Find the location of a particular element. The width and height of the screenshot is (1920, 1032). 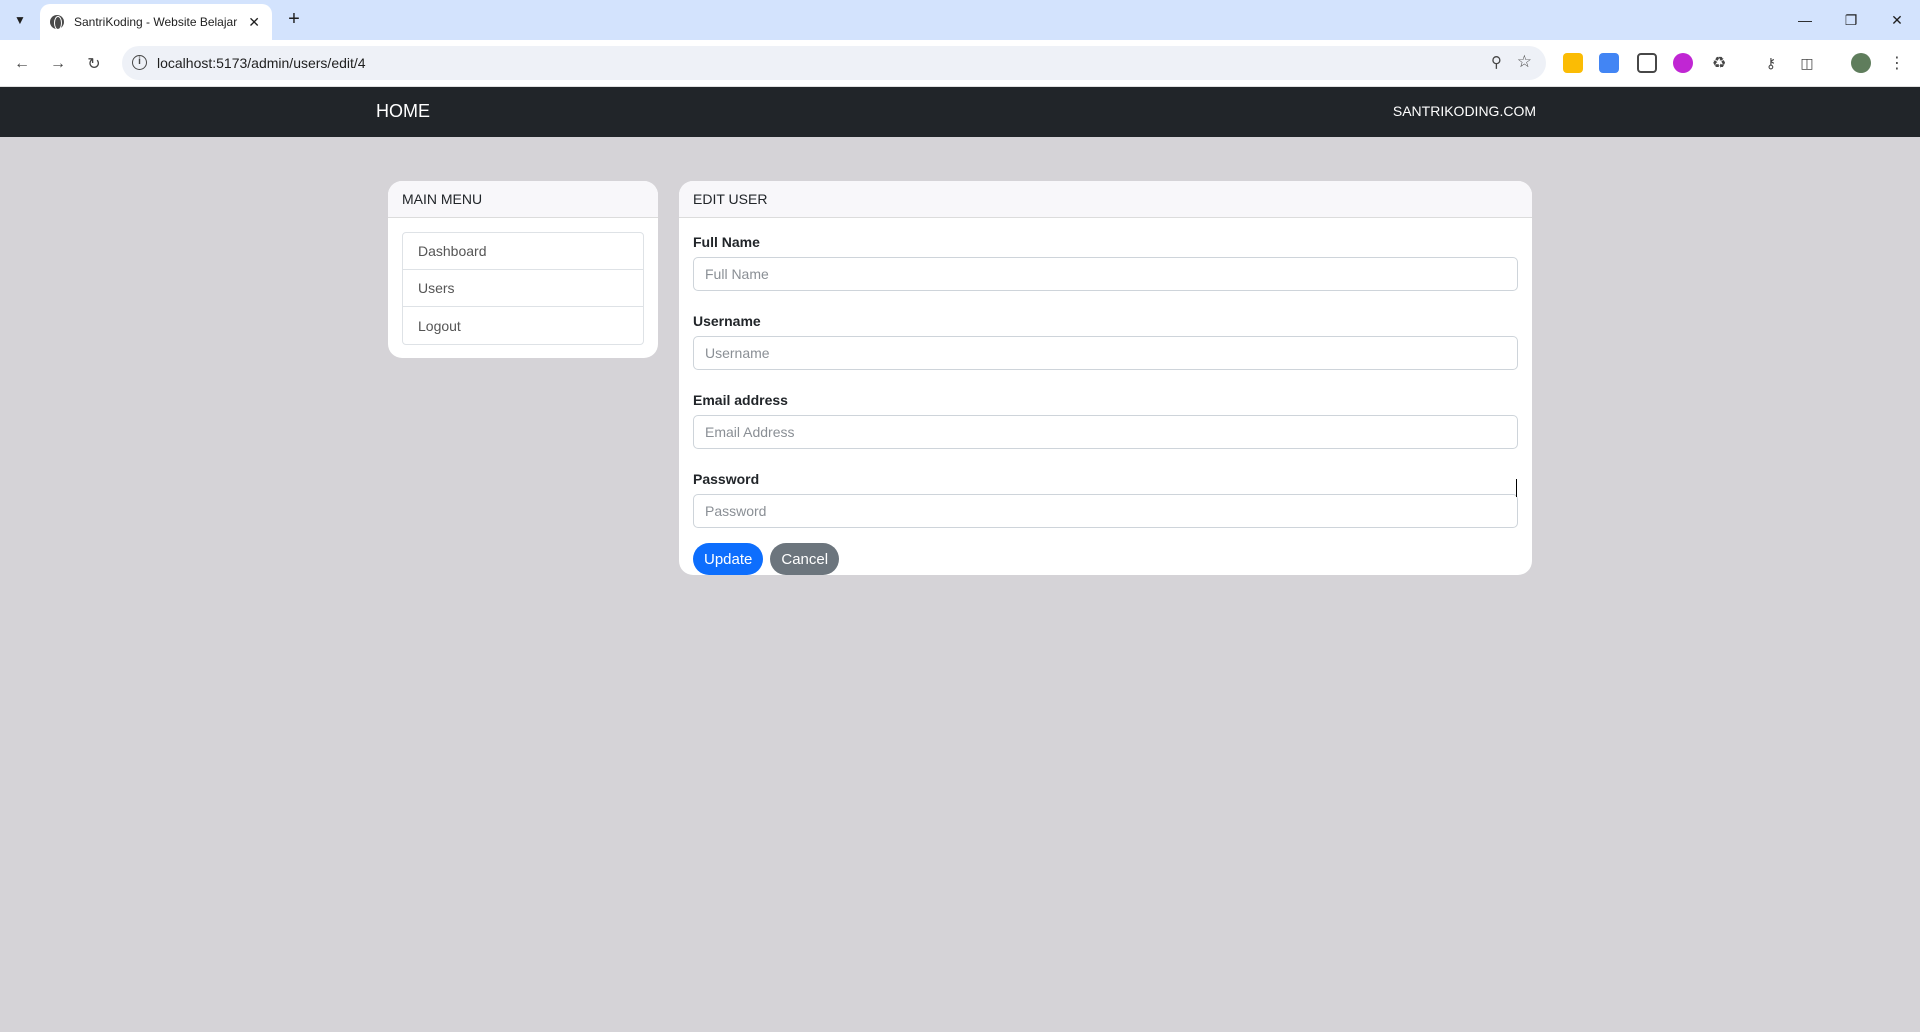

full-name-label: Full Name is located at coordinates (726, 242).